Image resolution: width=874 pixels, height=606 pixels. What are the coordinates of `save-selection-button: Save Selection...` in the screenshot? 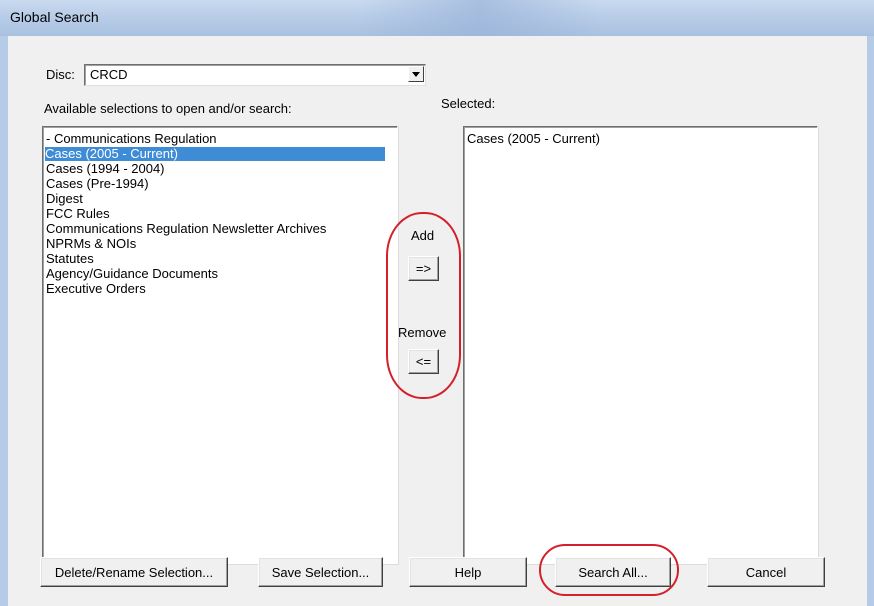 It's located at (320, 572).